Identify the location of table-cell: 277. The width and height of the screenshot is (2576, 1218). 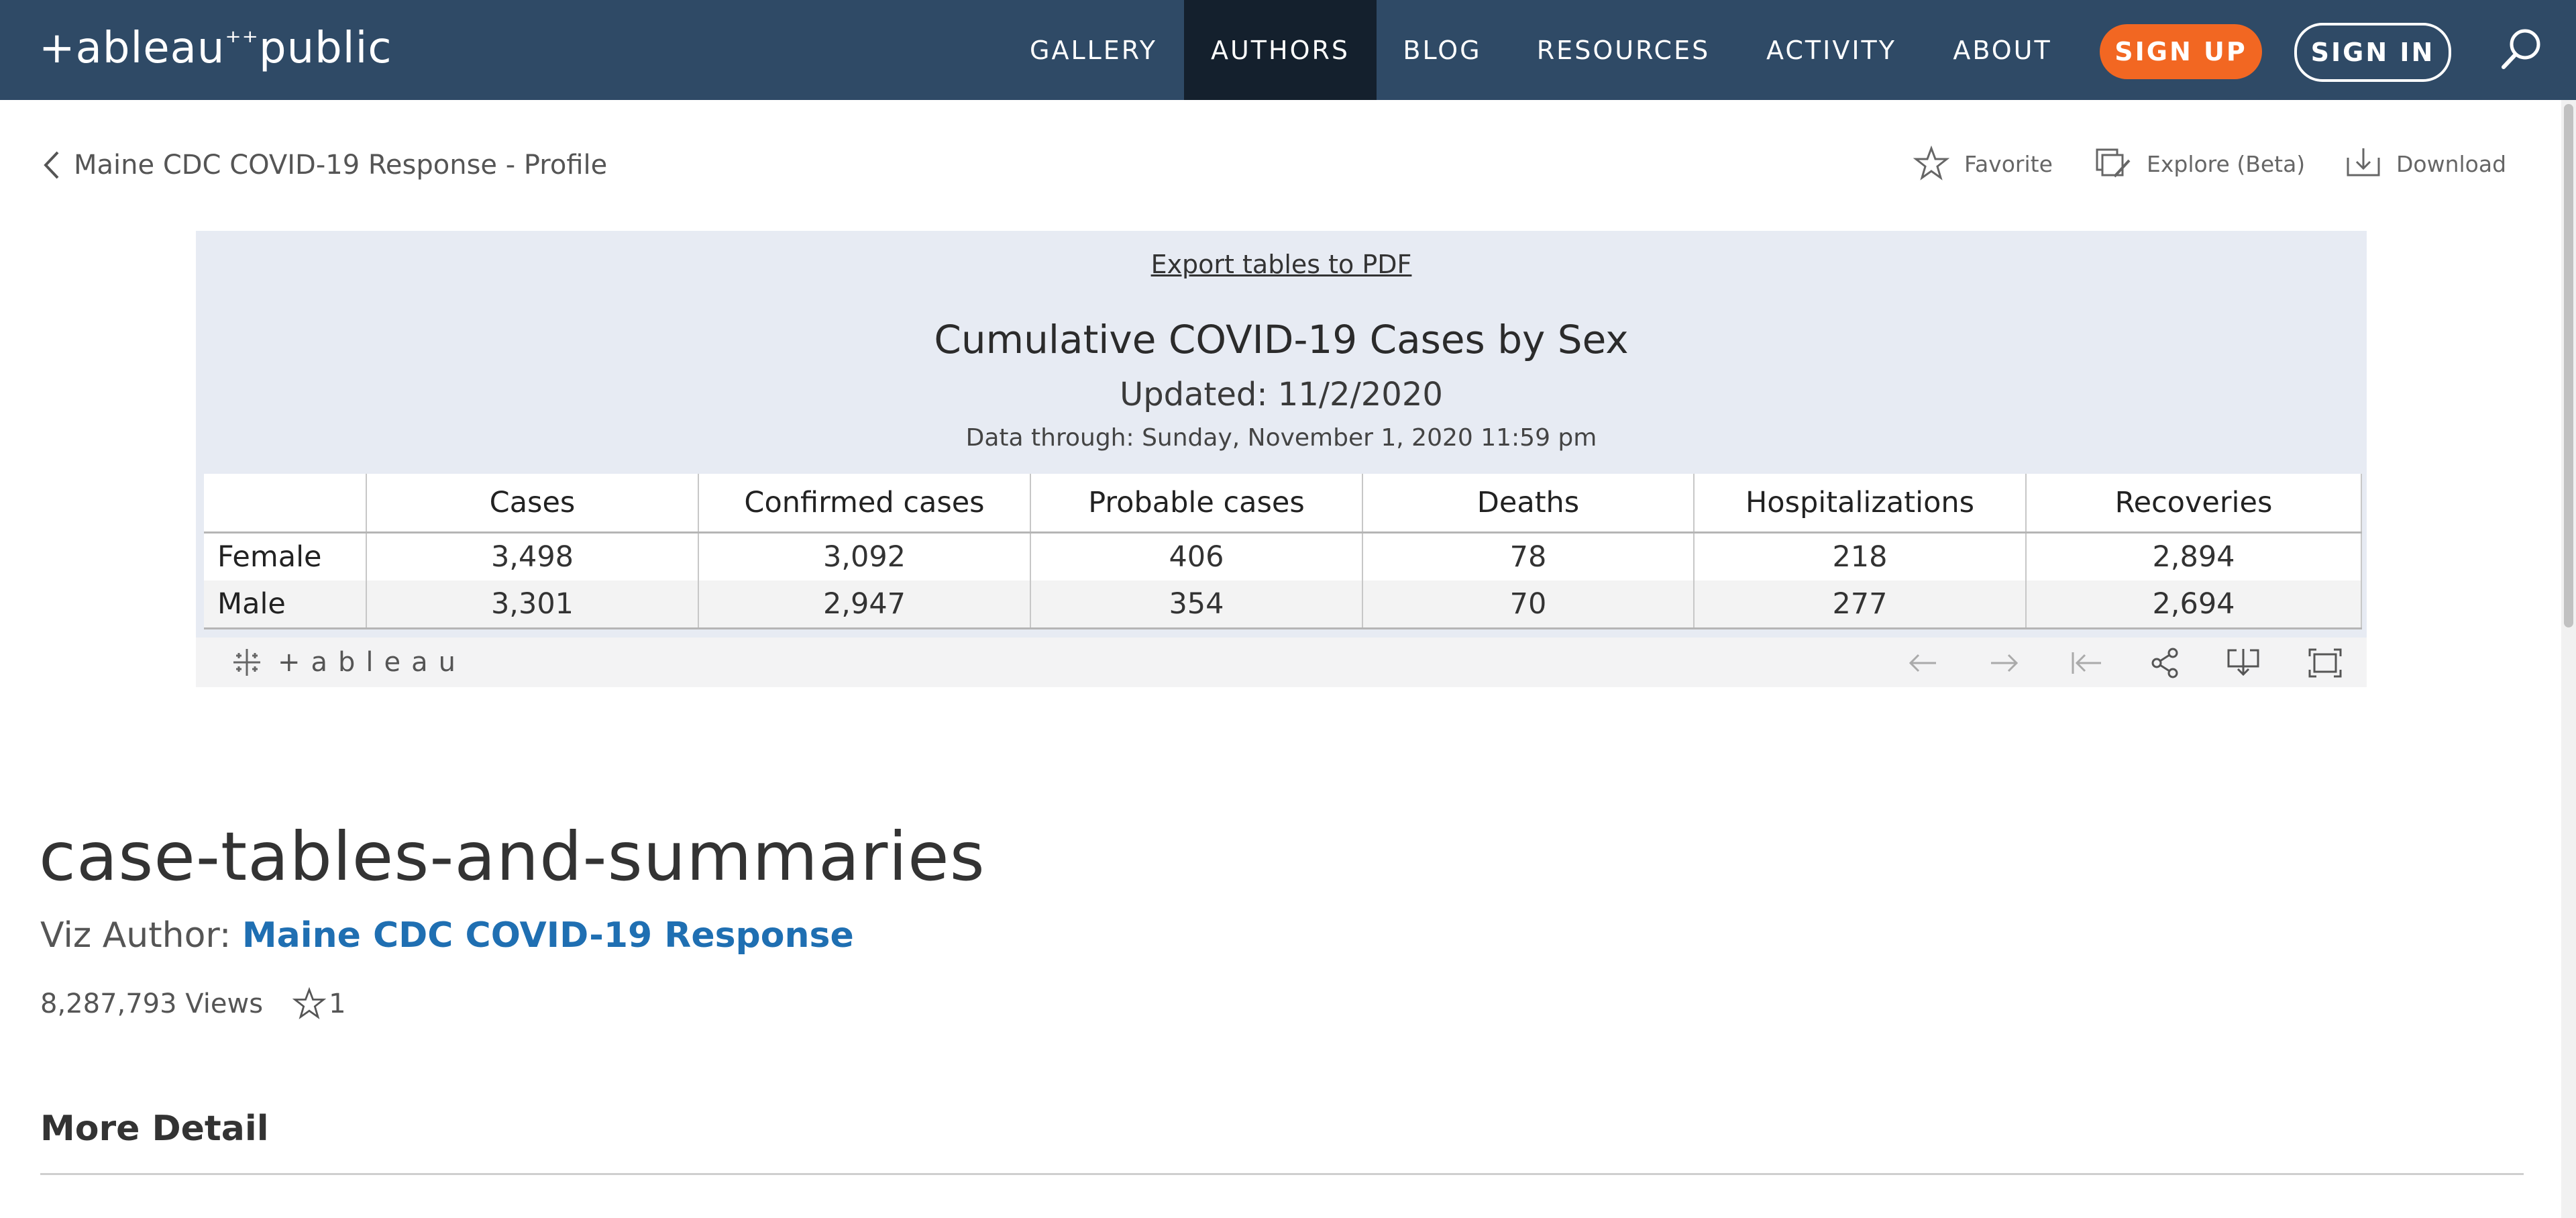
(1860, 604).